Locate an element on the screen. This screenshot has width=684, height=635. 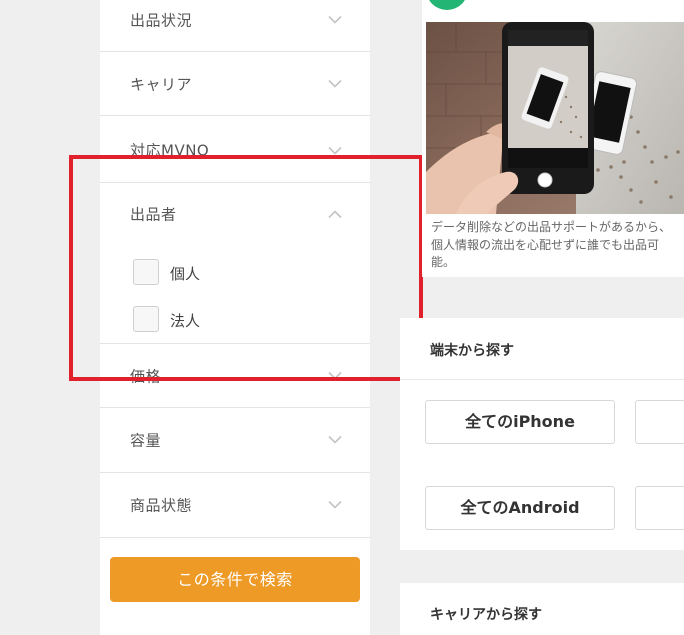
filter-row-mvno: 対応MVNO is located at coordinates (235, 150).